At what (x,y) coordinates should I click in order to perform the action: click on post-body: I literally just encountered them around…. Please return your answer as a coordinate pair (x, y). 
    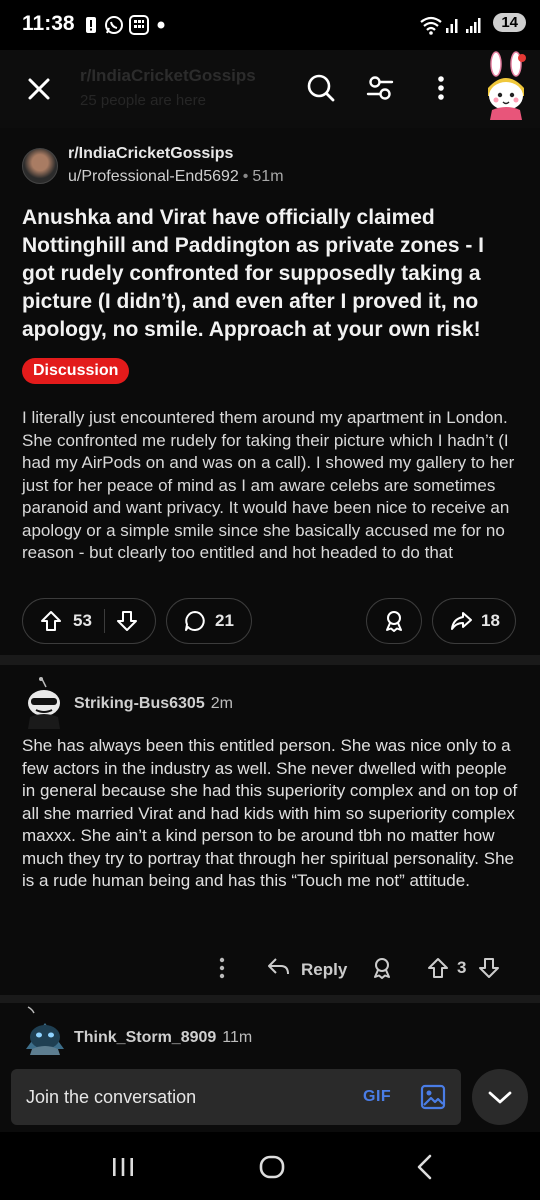
    Looking at the image, I should click on (268, 485).